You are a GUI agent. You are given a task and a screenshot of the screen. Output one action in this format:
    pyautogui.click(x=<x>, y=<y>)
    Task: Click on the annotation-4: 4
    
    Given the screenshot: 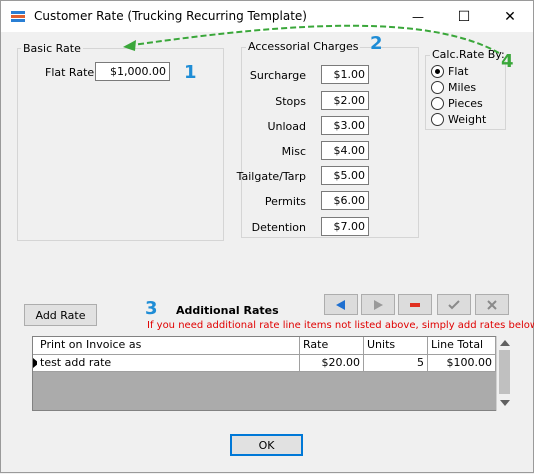 What is the action you would take?
    pyautogui.click(x=507, y=61)
    